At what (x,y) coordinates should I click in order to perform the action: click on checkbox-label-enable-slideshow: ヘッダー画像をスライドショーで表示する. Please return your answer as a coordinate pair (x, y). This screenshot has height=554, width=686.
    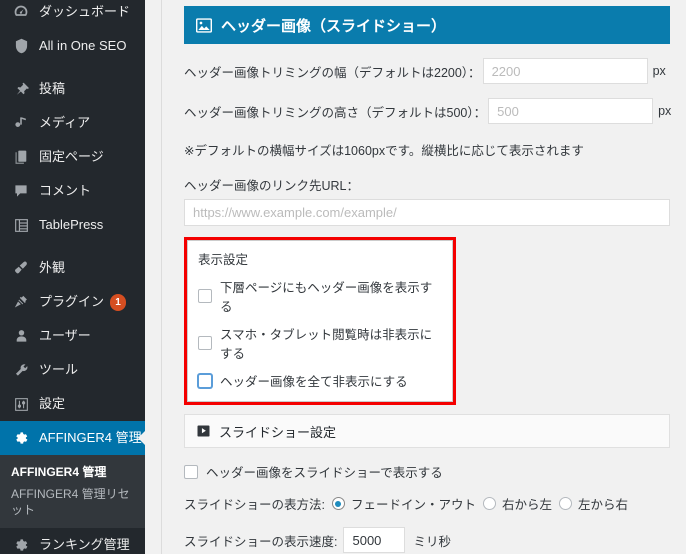
    Looking at the image, I should click on (324, 473).